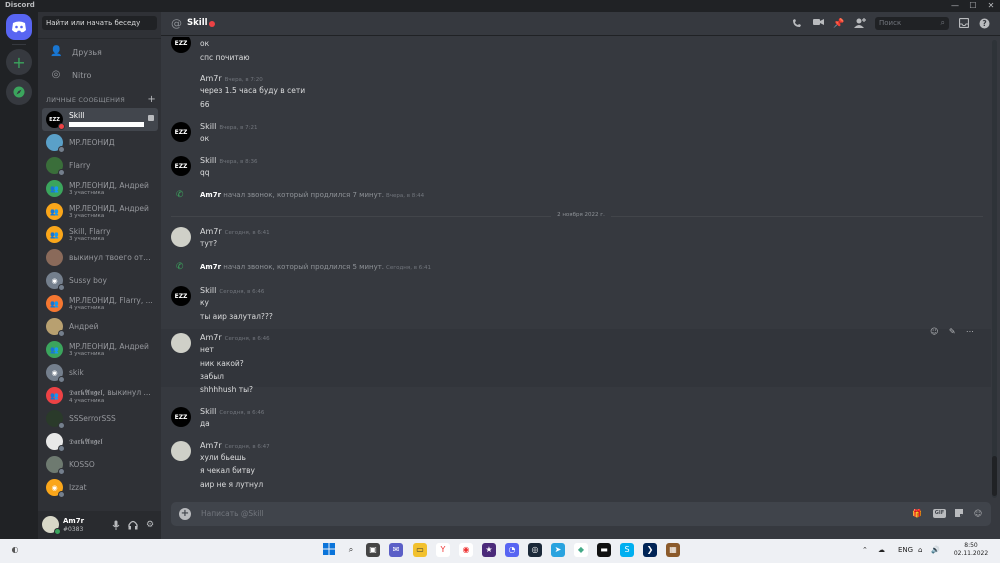 This screenshot has height=563, width=1000. Describe the element at coordinates (211, 231) in the screenshot. I see `author-name: Am7r` at that location.